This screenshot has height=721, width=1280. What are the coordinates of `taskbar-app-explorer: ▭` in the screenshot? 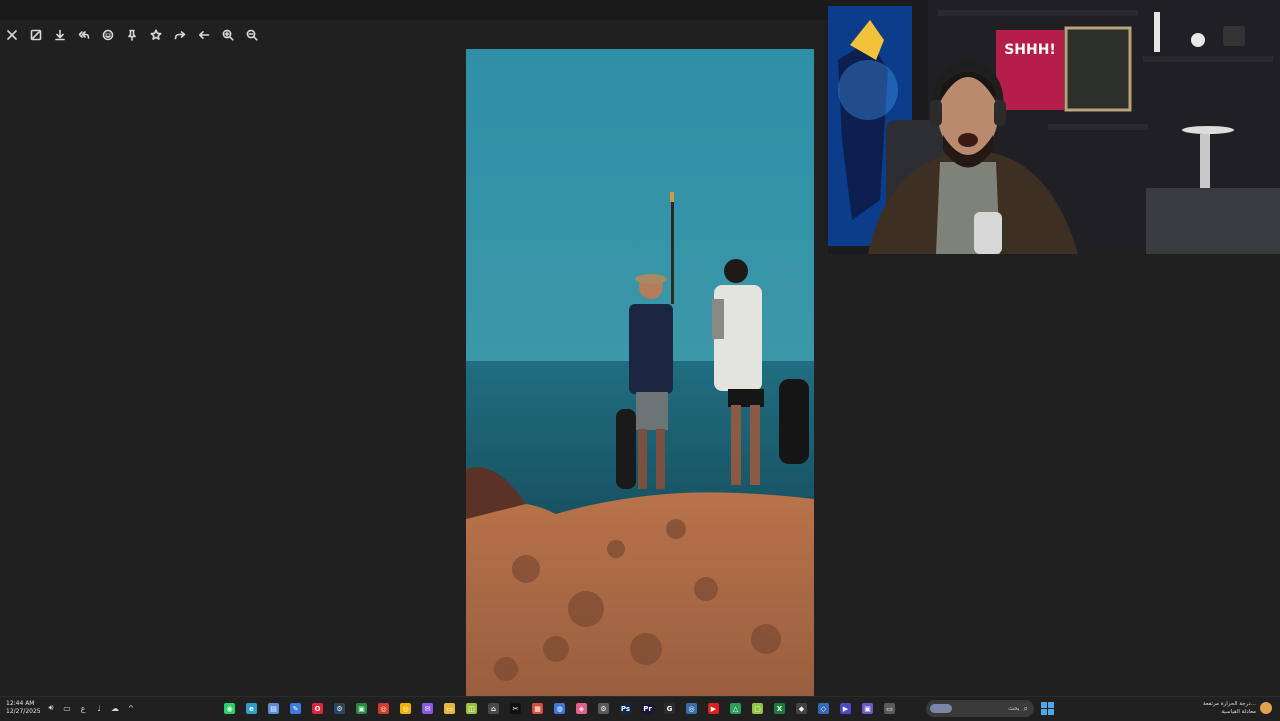 It's located at (449, 708).